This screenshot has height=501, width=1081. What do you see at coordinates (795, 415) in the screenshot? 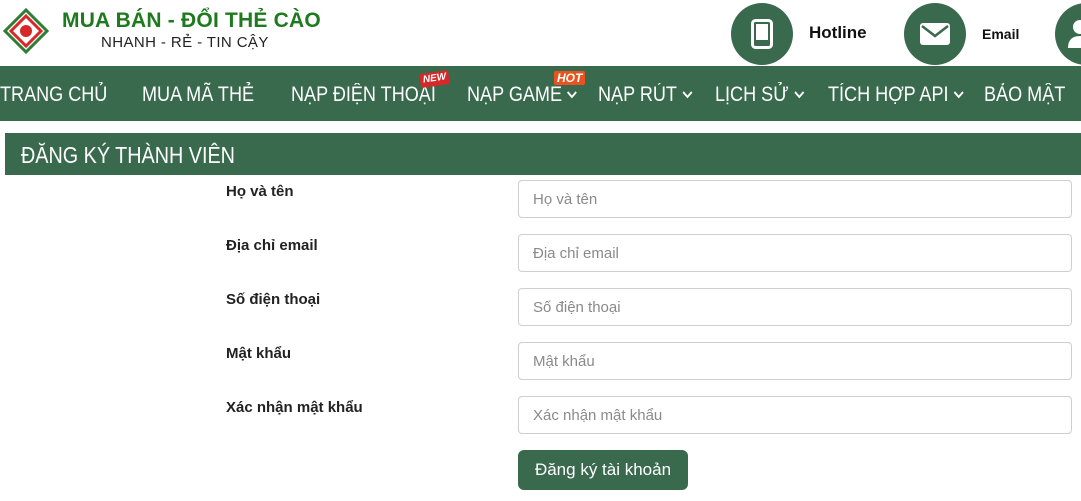
I see `confirm-password-input` at bounding box center [795, 415].